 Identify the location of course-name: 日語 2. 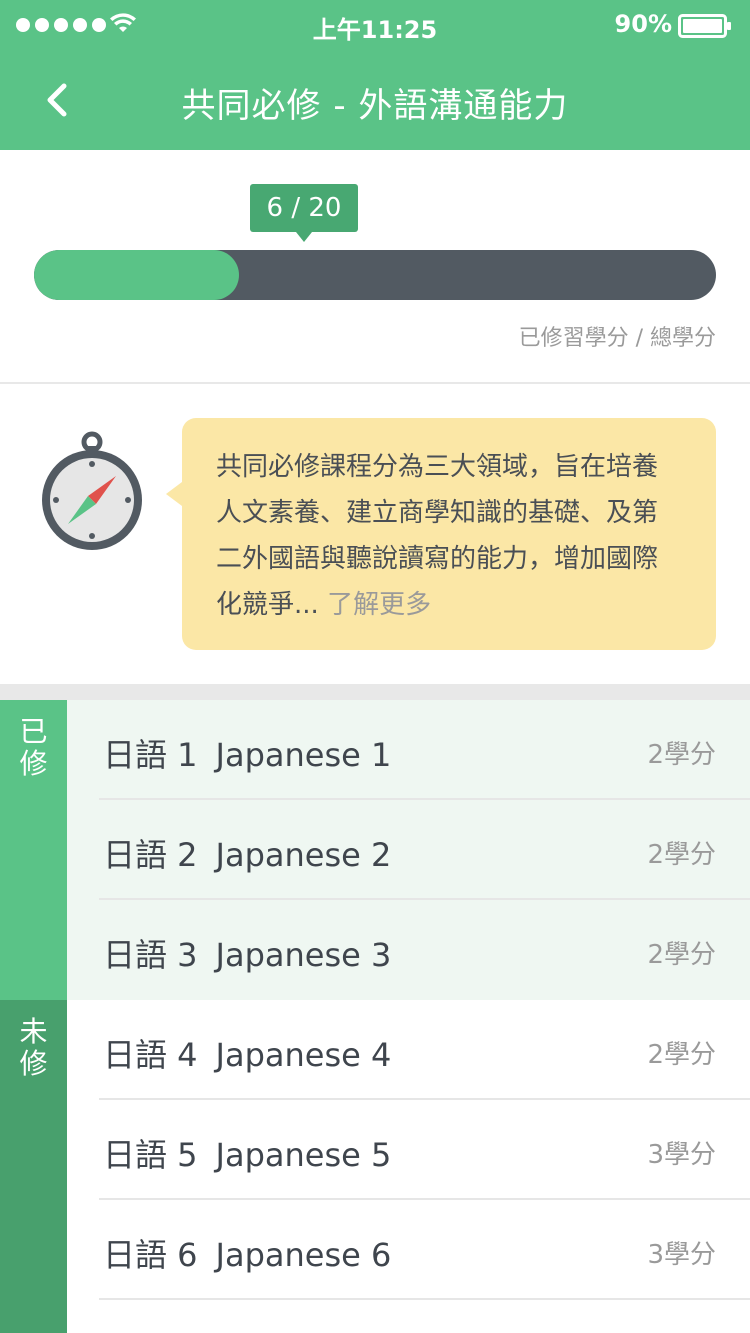
(150, 855).